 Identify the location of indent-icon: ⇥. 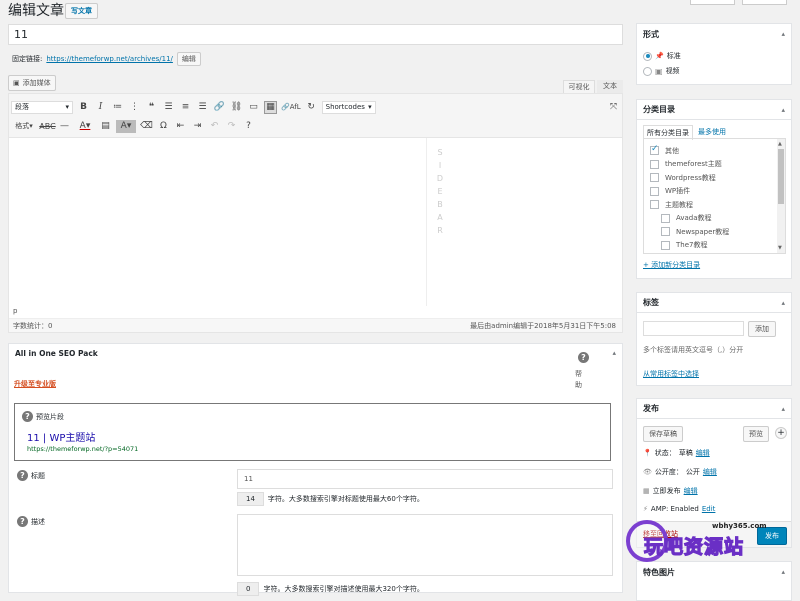
(197, 126).